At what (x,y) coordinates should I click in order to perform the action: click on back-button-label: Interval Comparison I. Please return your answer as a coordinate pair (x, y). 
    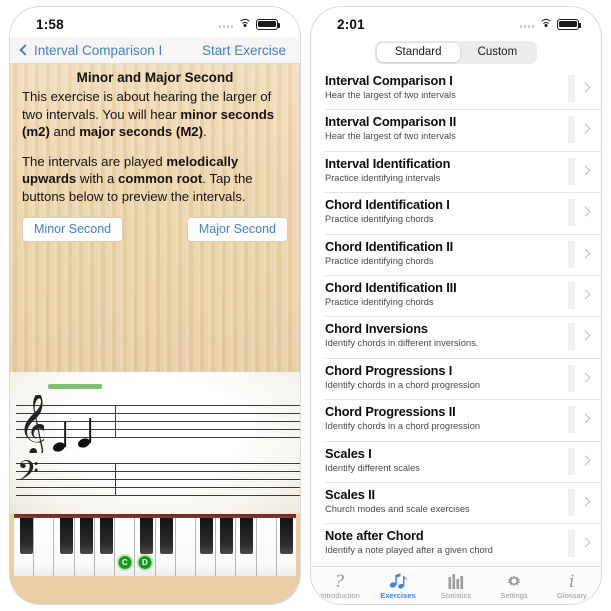
    Looking at the image, I should click on (98, 50).